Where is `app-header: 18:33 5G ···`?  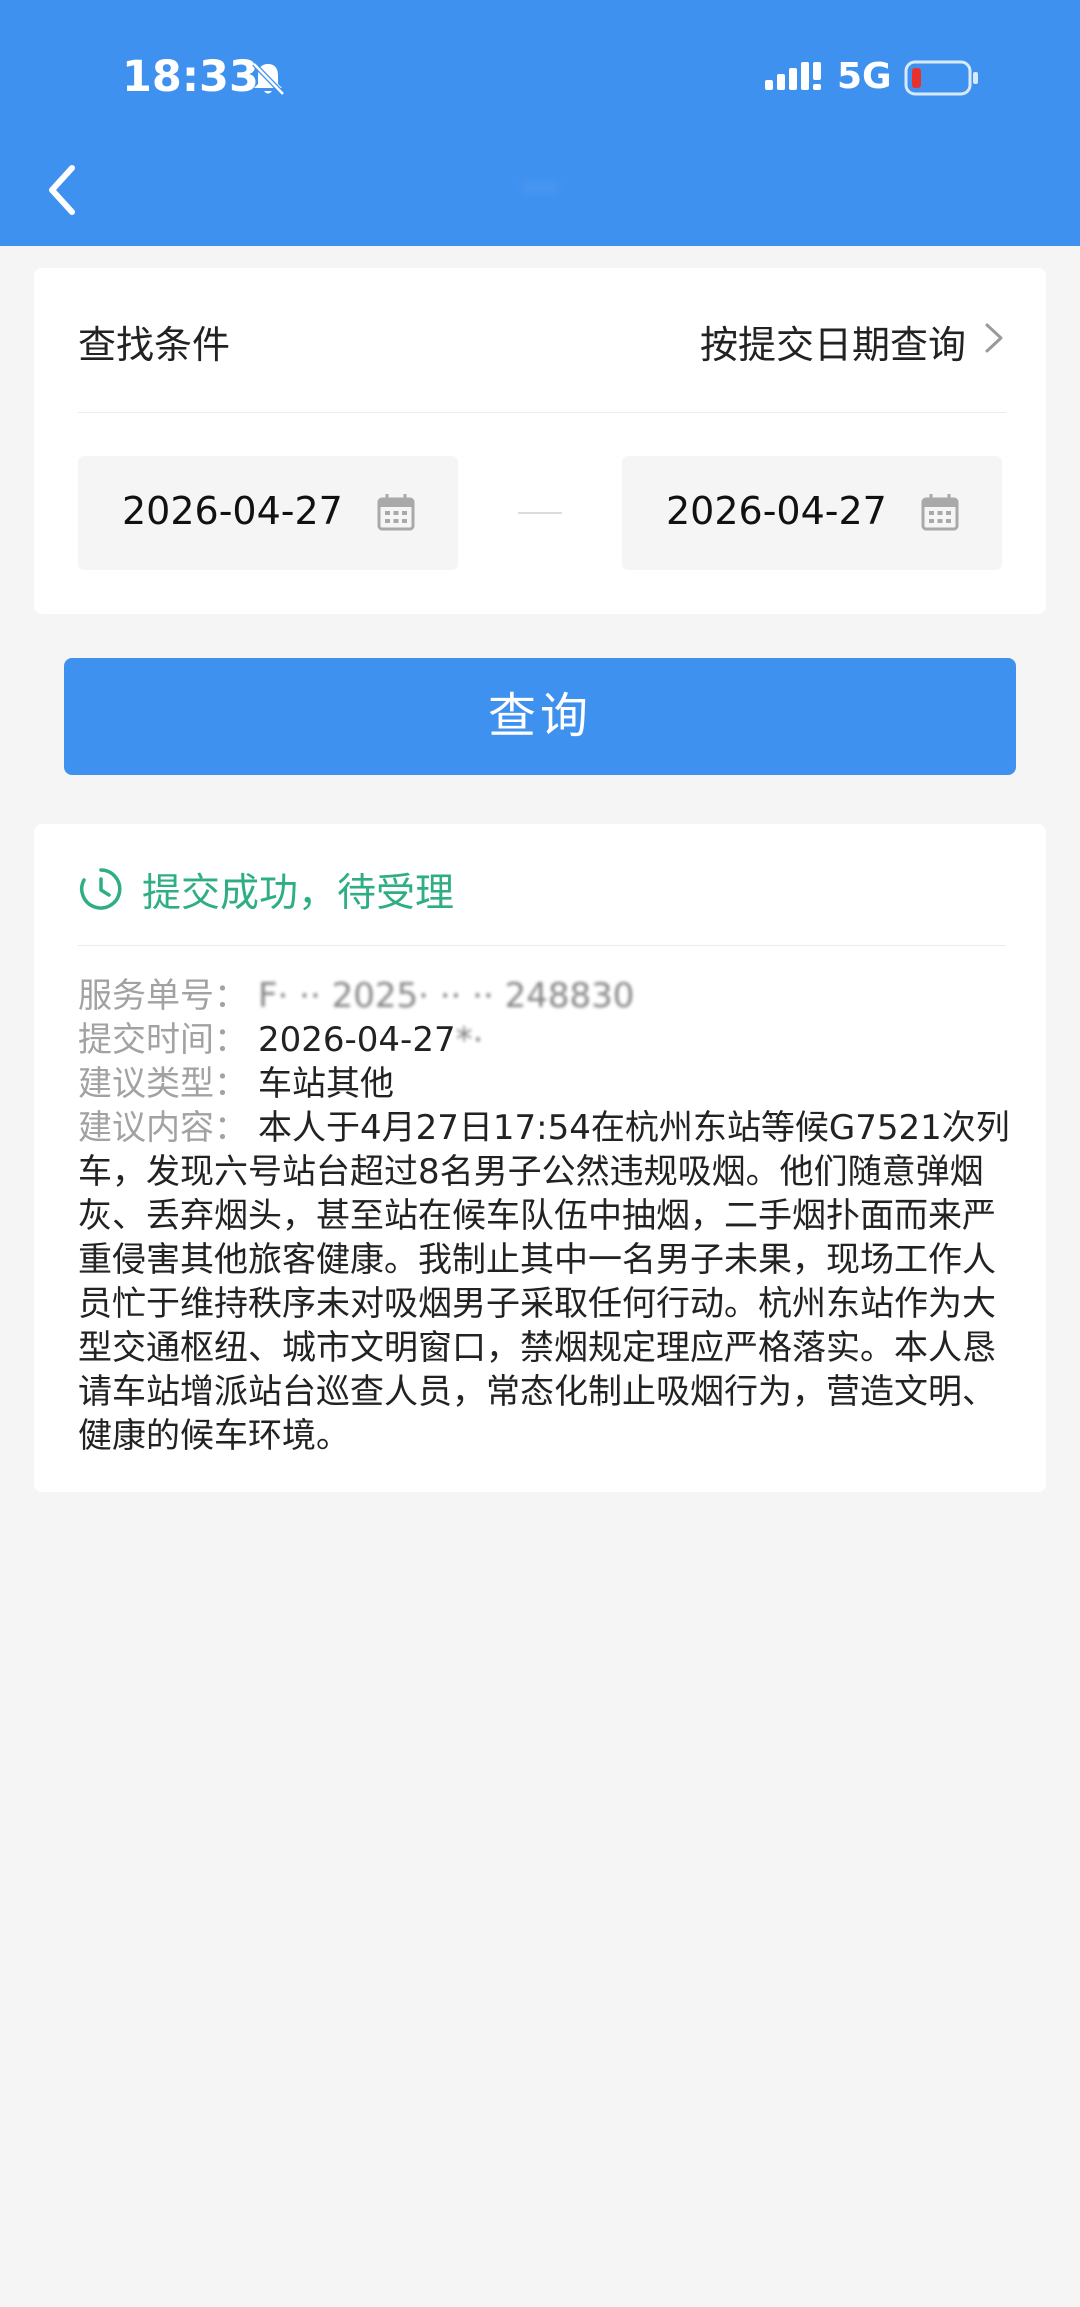 app-header: 18:33 5G ··· is located at coordinates (540, 123).